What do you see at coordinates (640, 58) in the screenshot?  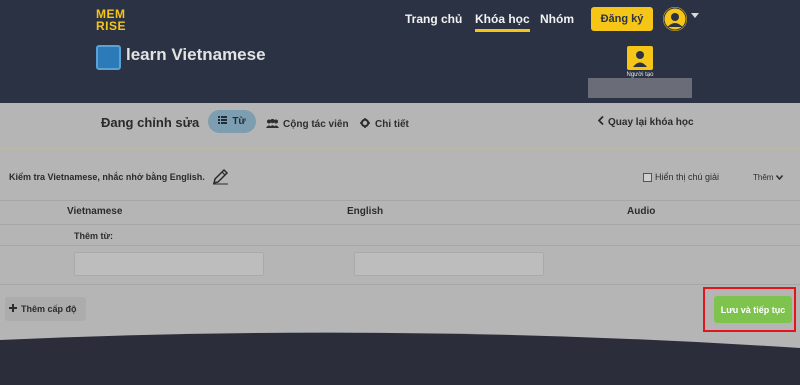 I see `creator-avatar-icon` at bounding box center [640, 58].